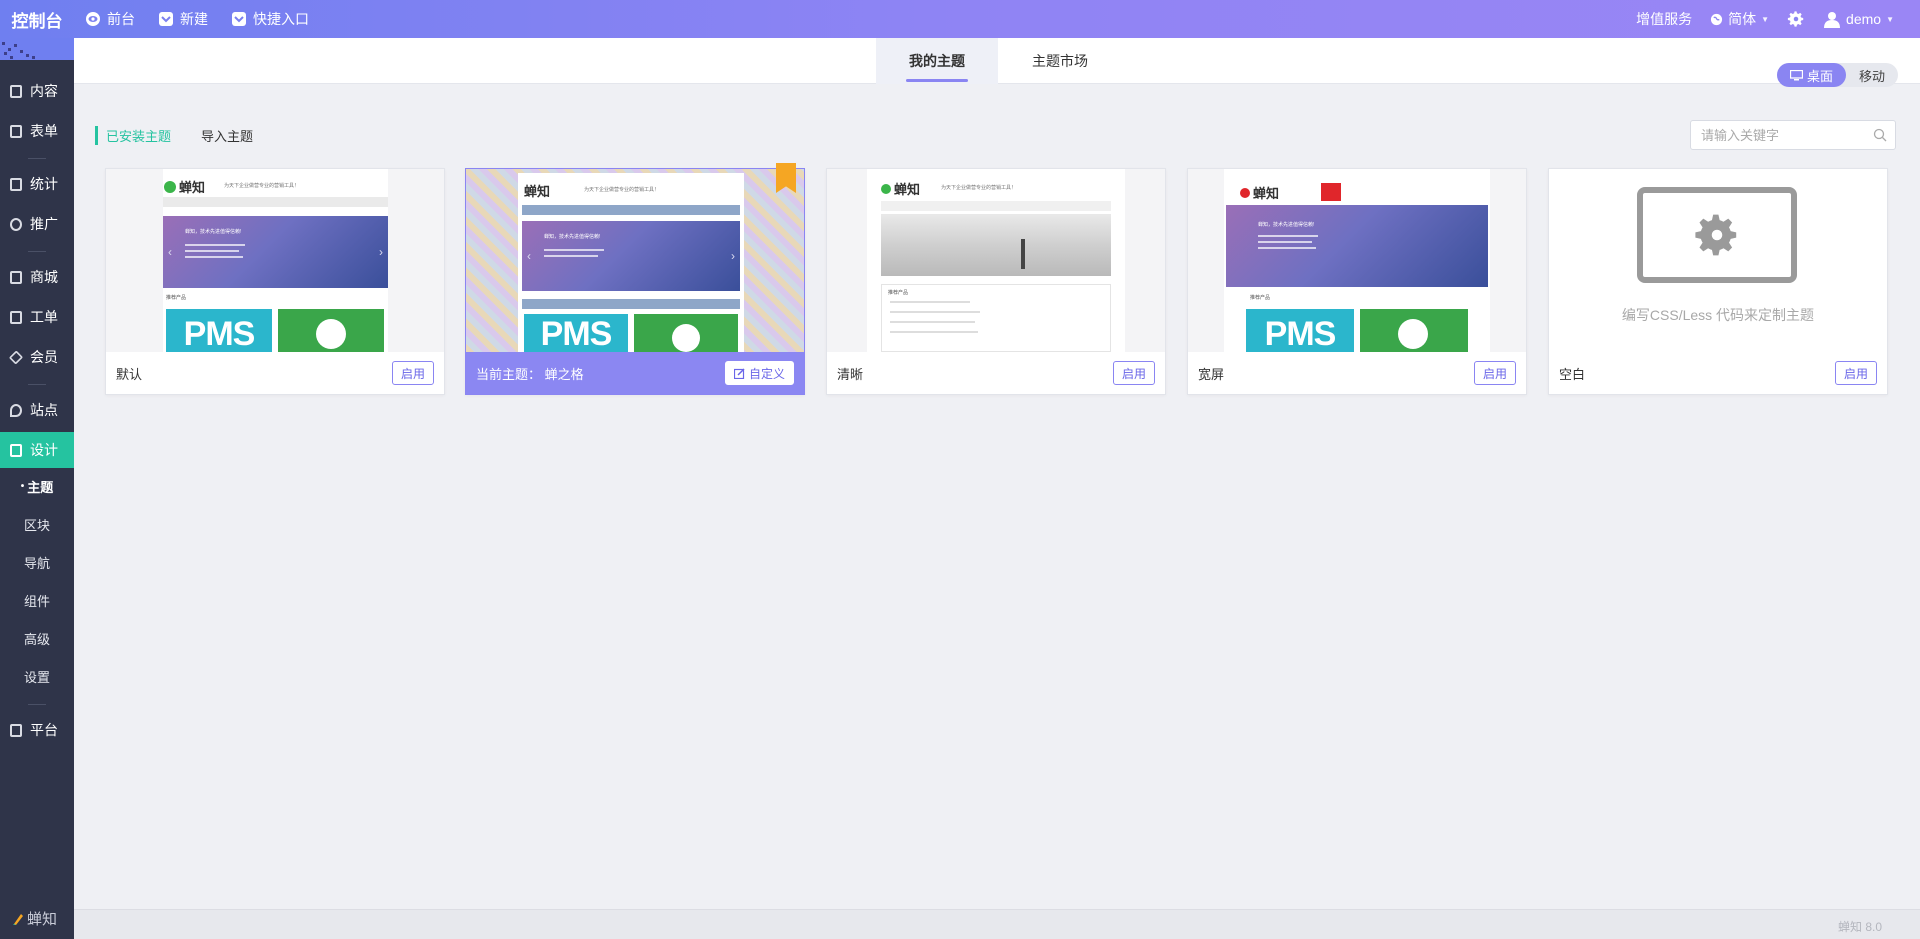  What do you see at coordinates (44, 450) in the screenshot?
I see `sidebar-item-label: 设计` at bounding box center [44, 450].